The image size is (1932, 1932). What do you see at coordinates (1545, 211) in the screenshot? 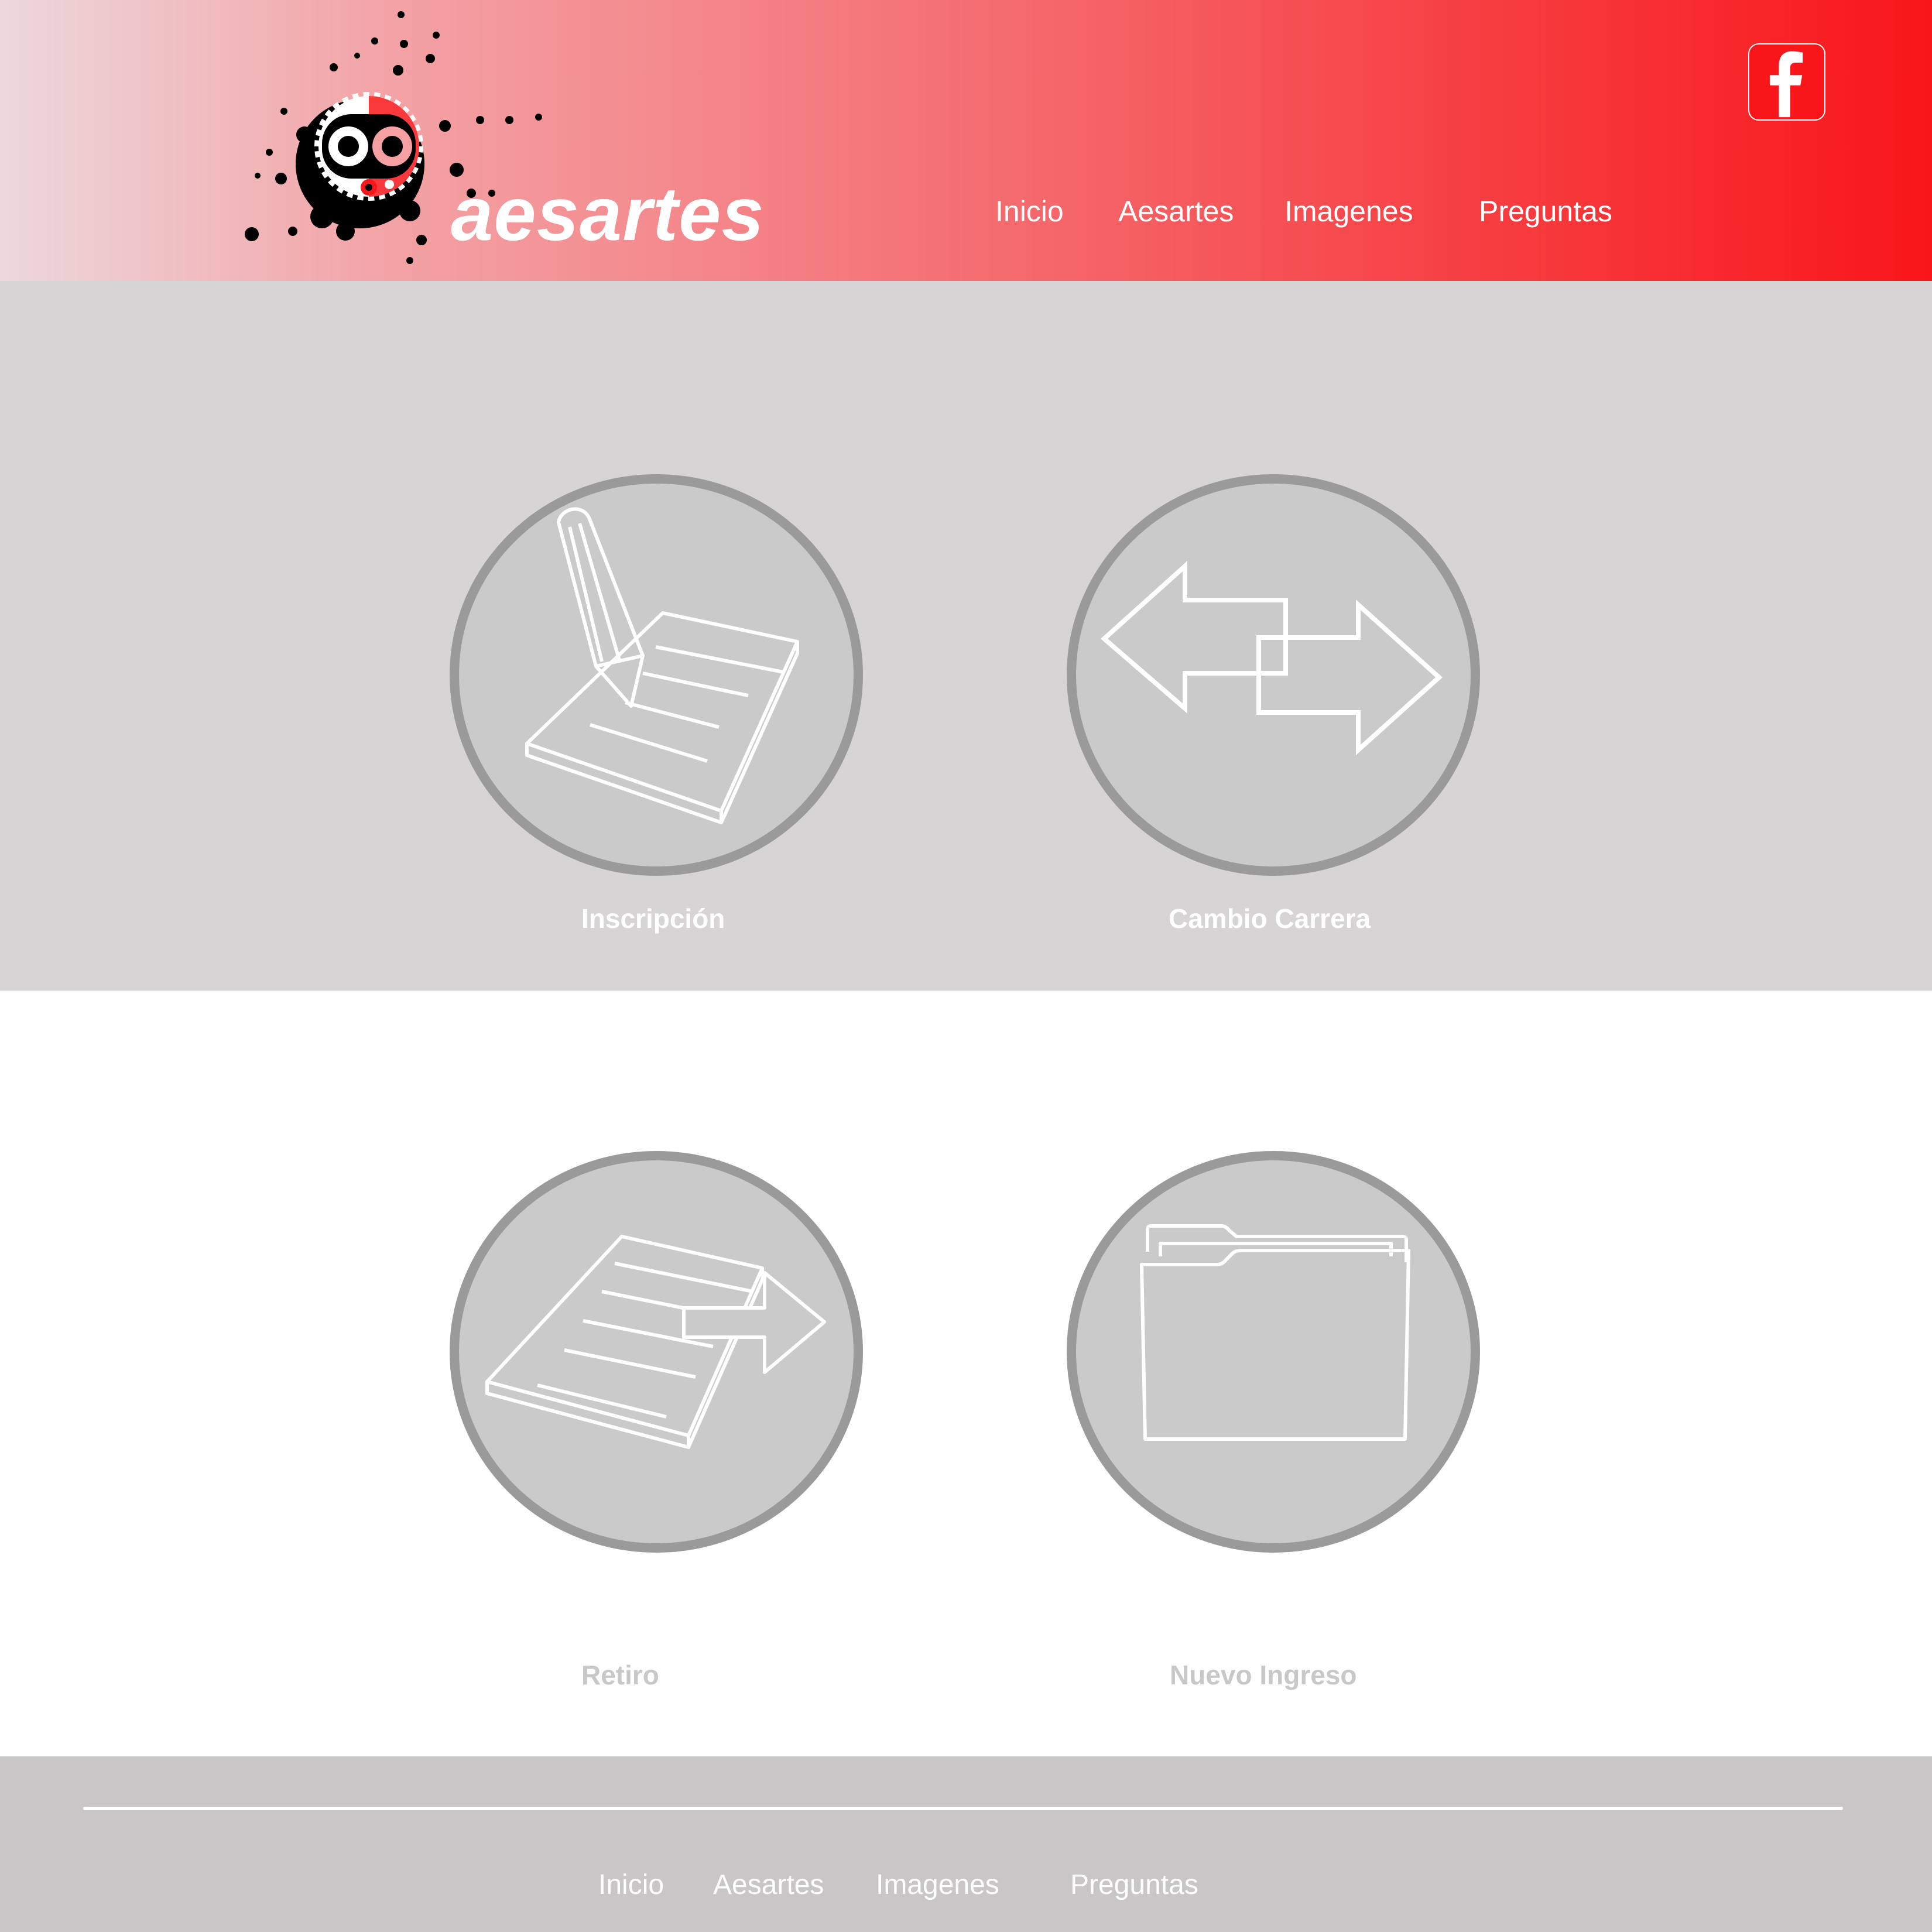
I see `nav-link-preguntas: Preguntas` at bounding box center [1545, 211].